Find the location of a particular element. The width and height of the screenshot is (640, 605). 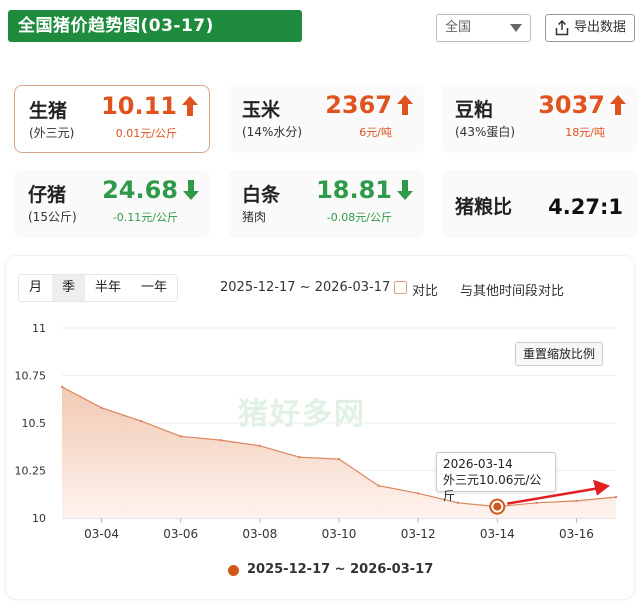

card-live-hog: 生猪 (外三元) 10.11 0.01元/公斤 is located at coordinates (112, 119).